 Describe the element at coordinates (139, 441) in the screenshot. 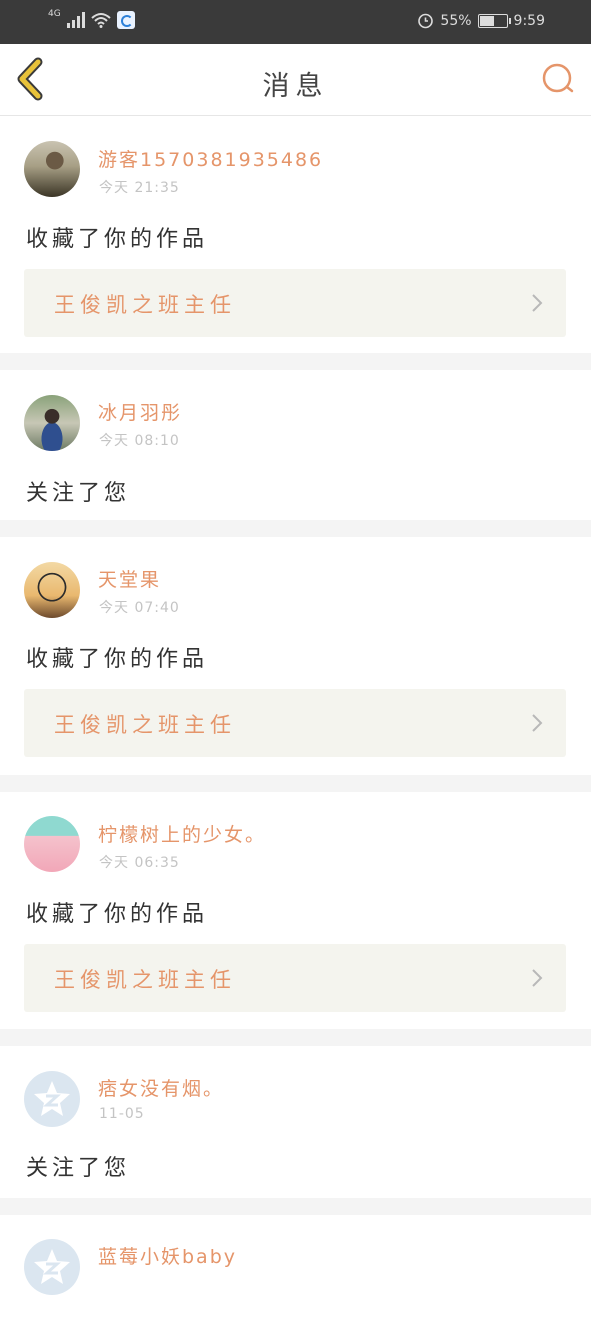

I see `message-time: 今天 08:10` at that location.